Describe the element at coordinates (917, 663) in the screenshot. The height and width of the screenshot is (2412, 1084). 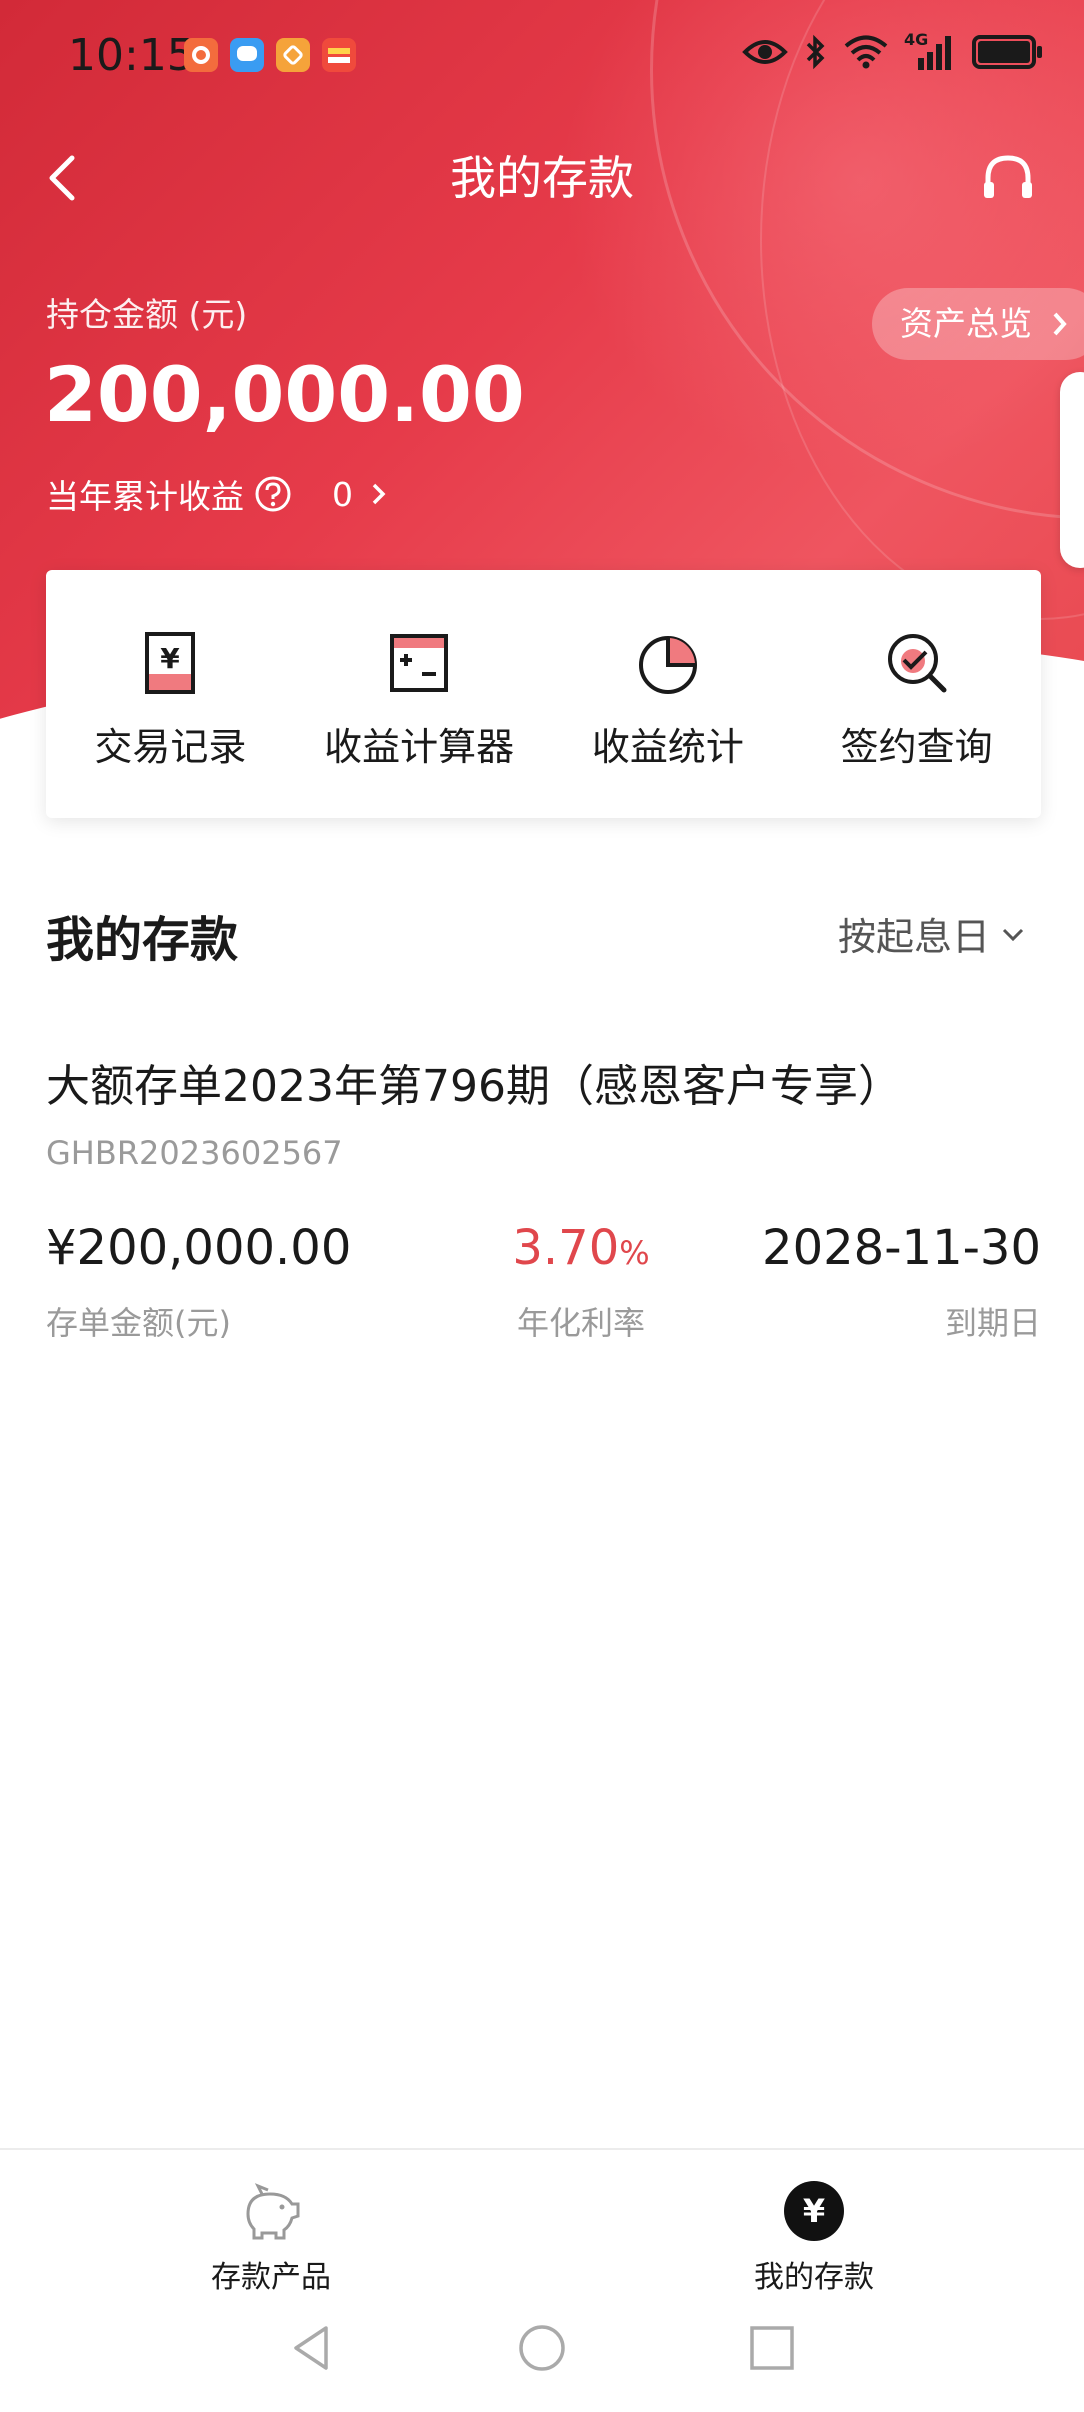
I see `magnifier-check-icon` at that location.